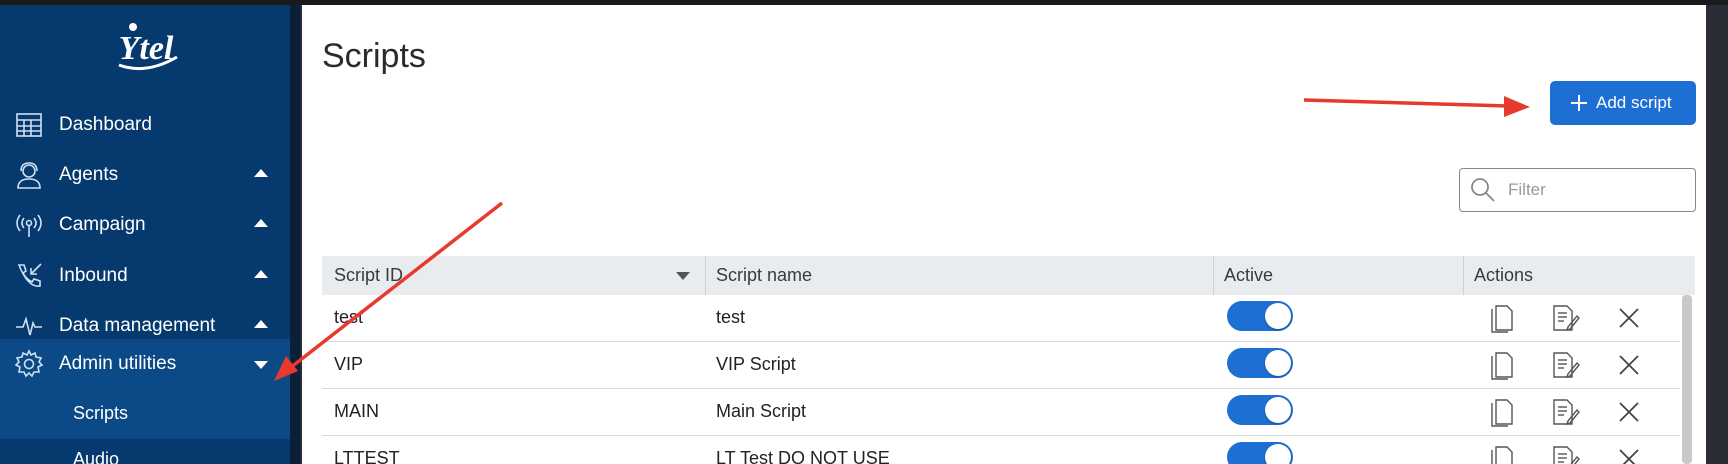 The width and height of the screenshot is (1728, 464). I want to click on plus-icon, so click(1579, 103).